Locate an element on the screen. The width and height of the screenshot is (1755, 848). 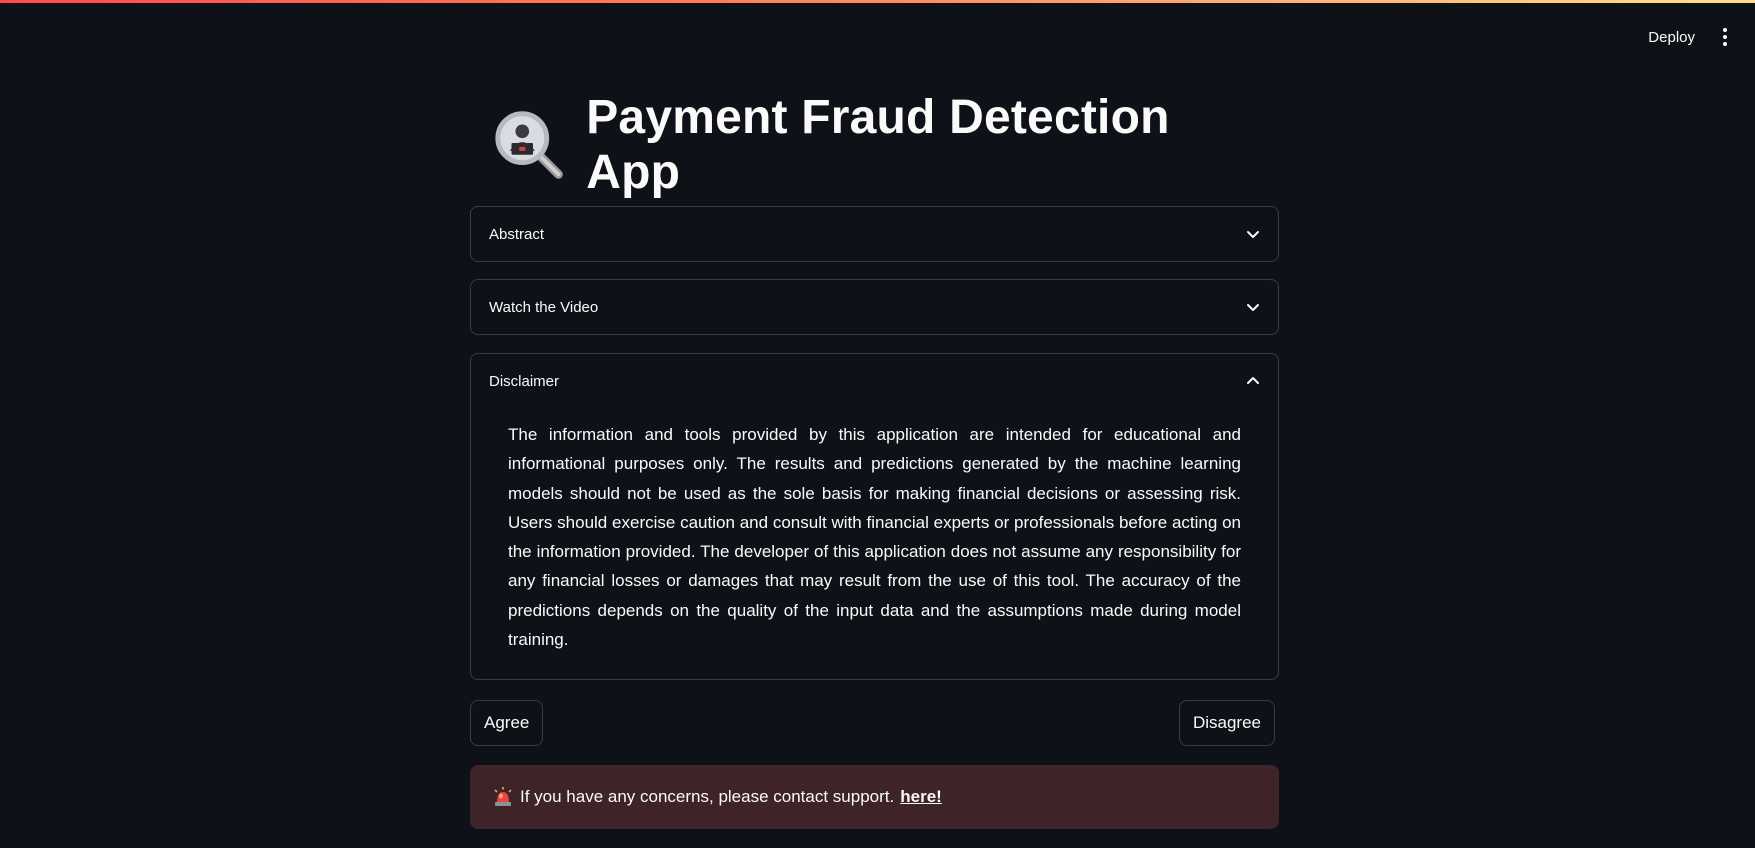
agree-button: Agree is located at coordinates (507, 723).